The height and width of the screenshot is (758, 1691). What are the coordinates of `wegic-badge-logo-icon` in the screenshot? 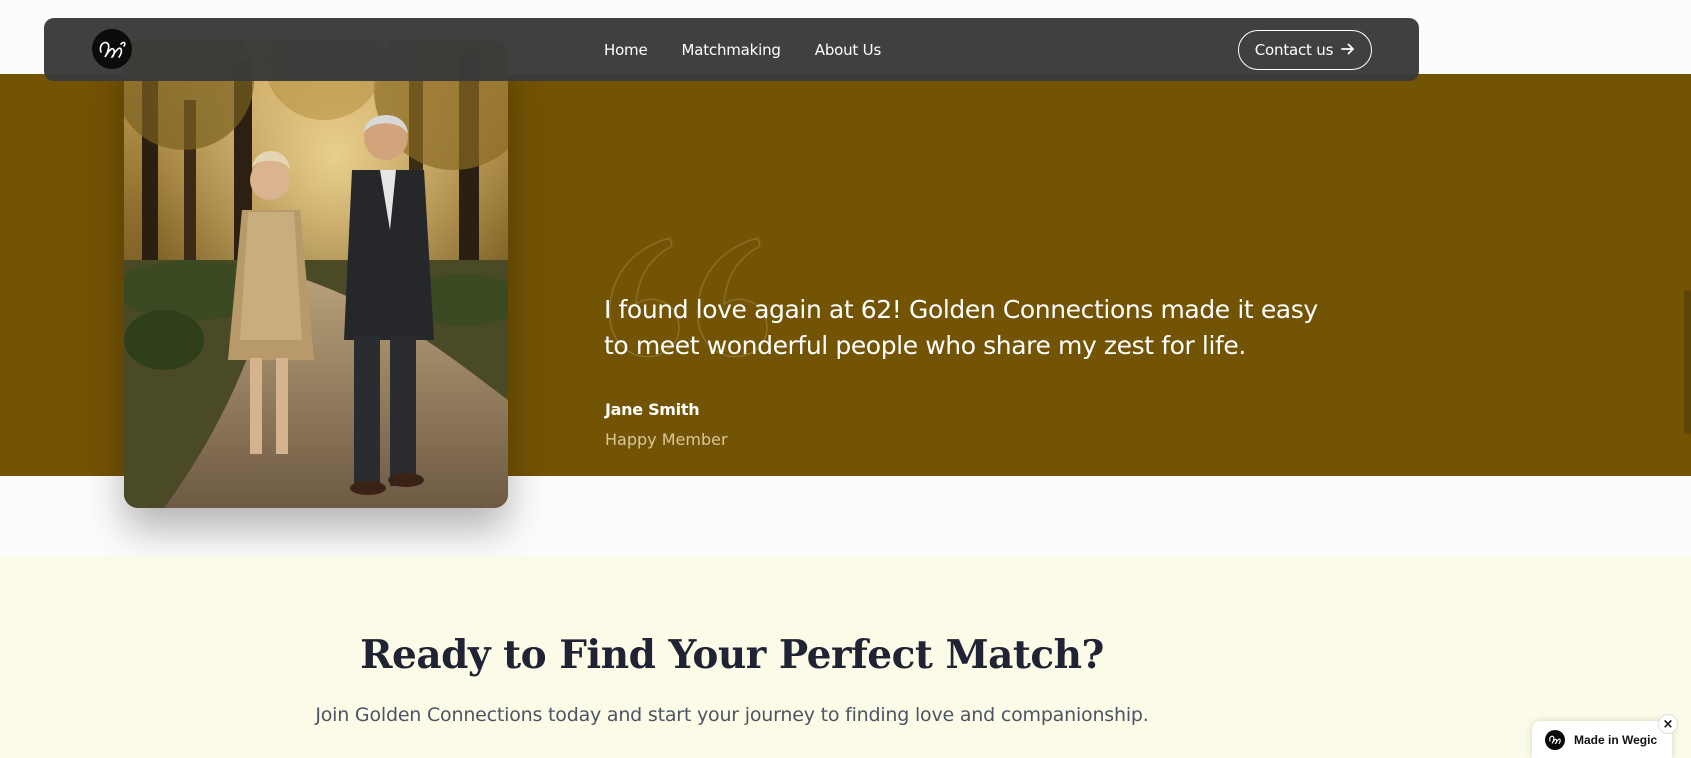 It's located at (1555, 739).